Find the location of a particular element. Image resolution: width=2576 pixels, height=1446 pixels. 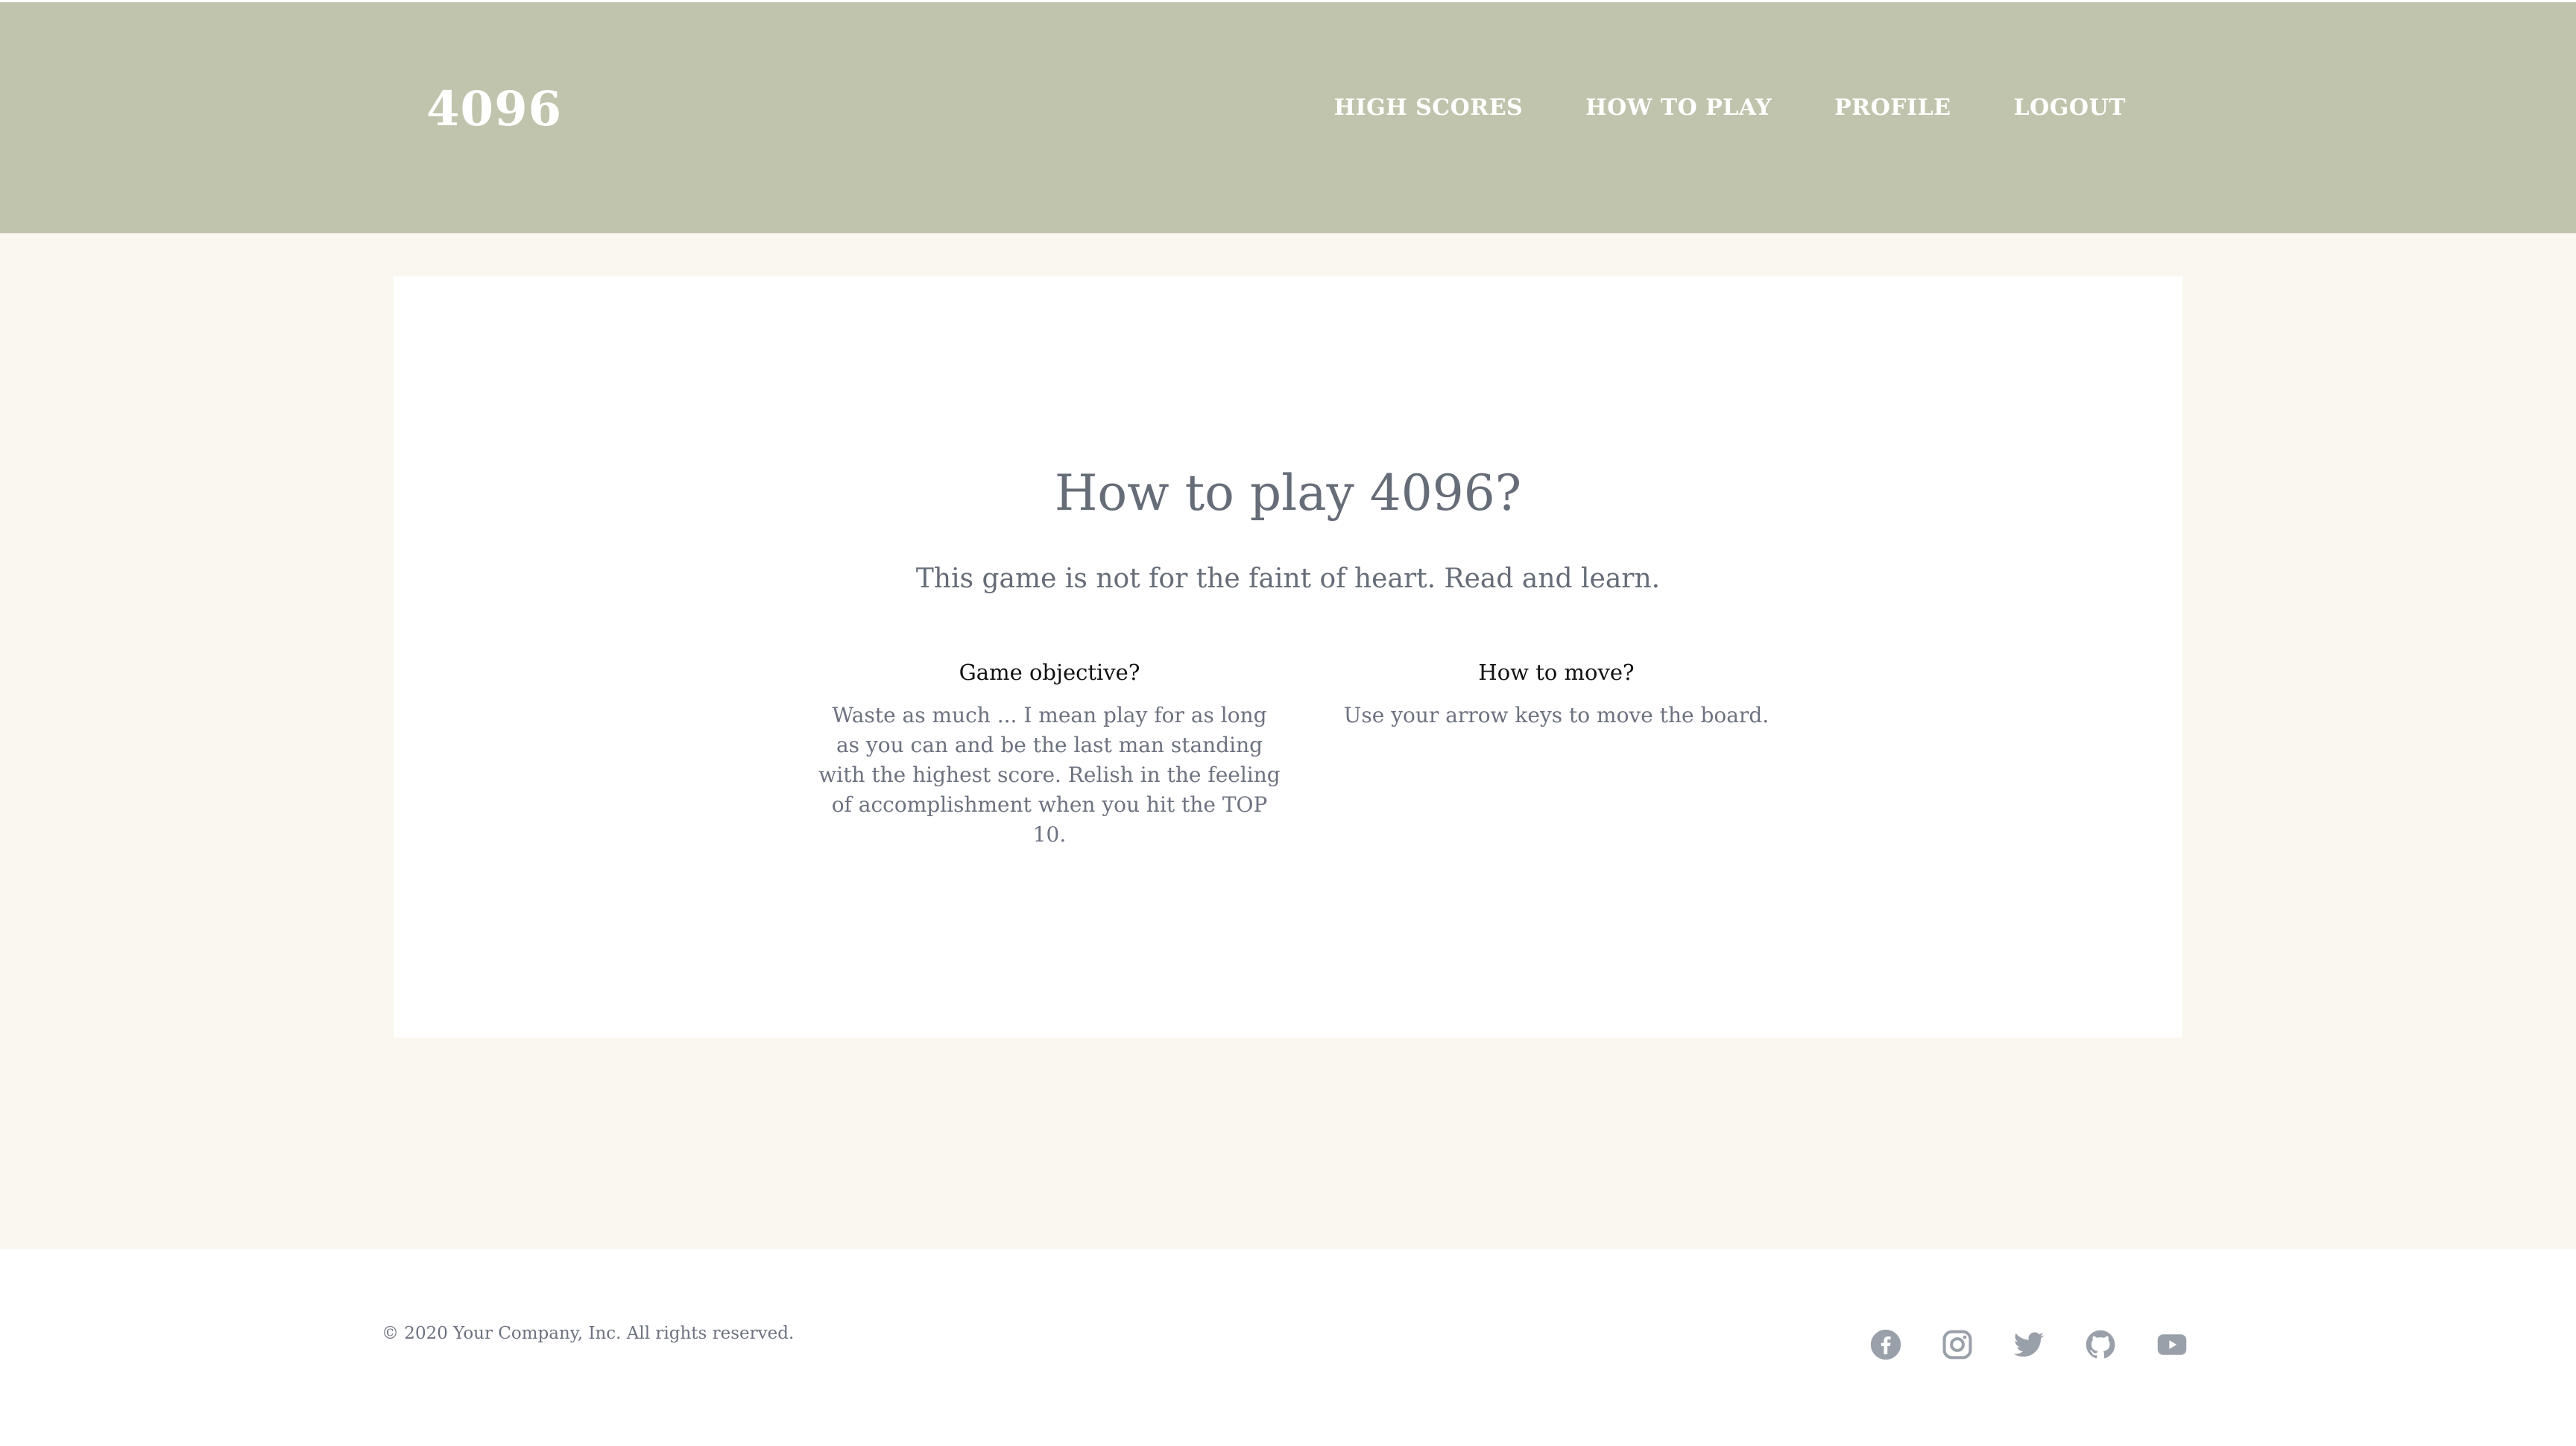

section-heading: Game objective? is located at coordinates (1049, 672).